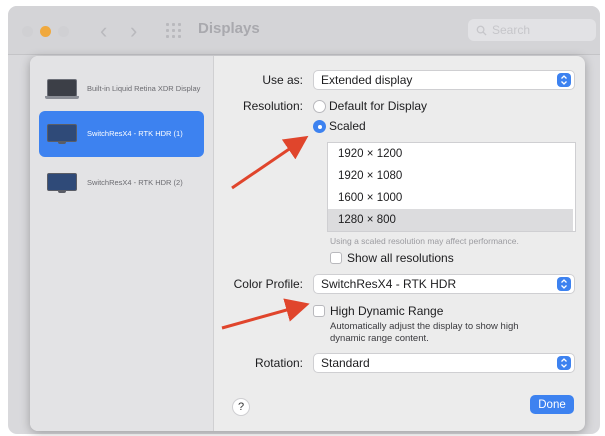 This screenshot has height=436, width=605. What do you see at coordinates (103, 31) in the screenshot?
I see `back-icon: ‹` at bounding box center [103, 31].